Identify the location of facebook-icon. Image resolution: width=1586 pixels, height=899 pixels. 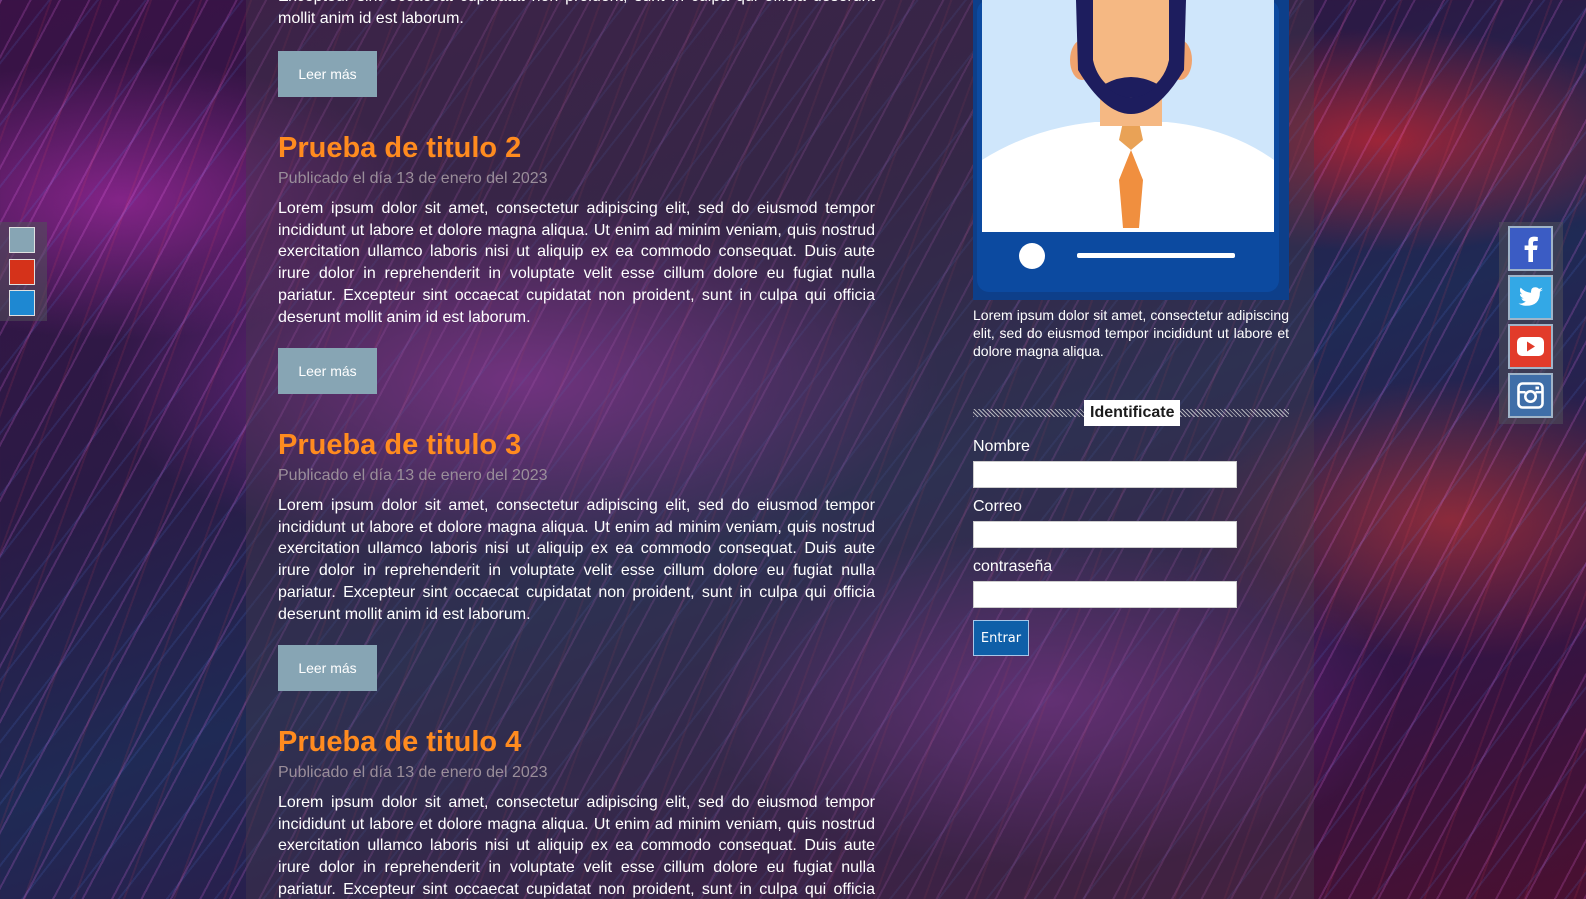
(1531, 249).